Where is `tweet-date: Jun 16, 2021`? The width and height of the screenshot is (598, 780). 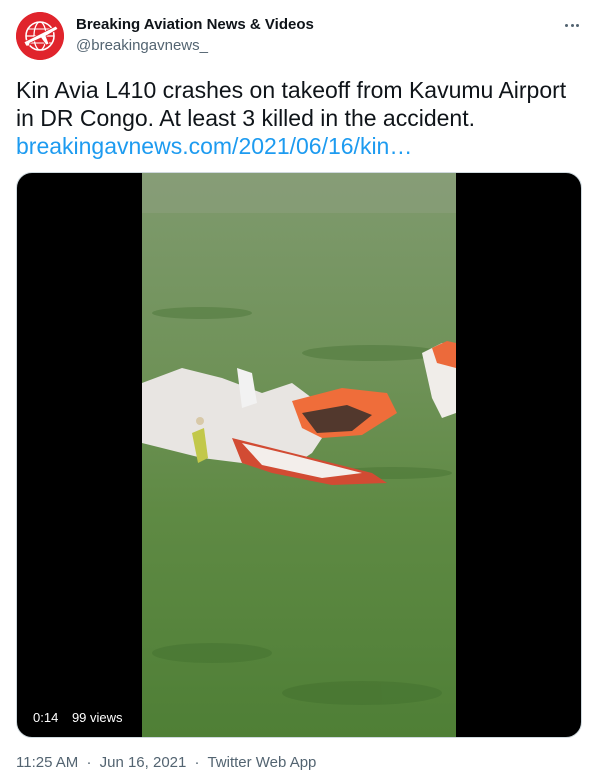 tweet-date: Jun 16, 2021 is located at coordinates (143, 762).